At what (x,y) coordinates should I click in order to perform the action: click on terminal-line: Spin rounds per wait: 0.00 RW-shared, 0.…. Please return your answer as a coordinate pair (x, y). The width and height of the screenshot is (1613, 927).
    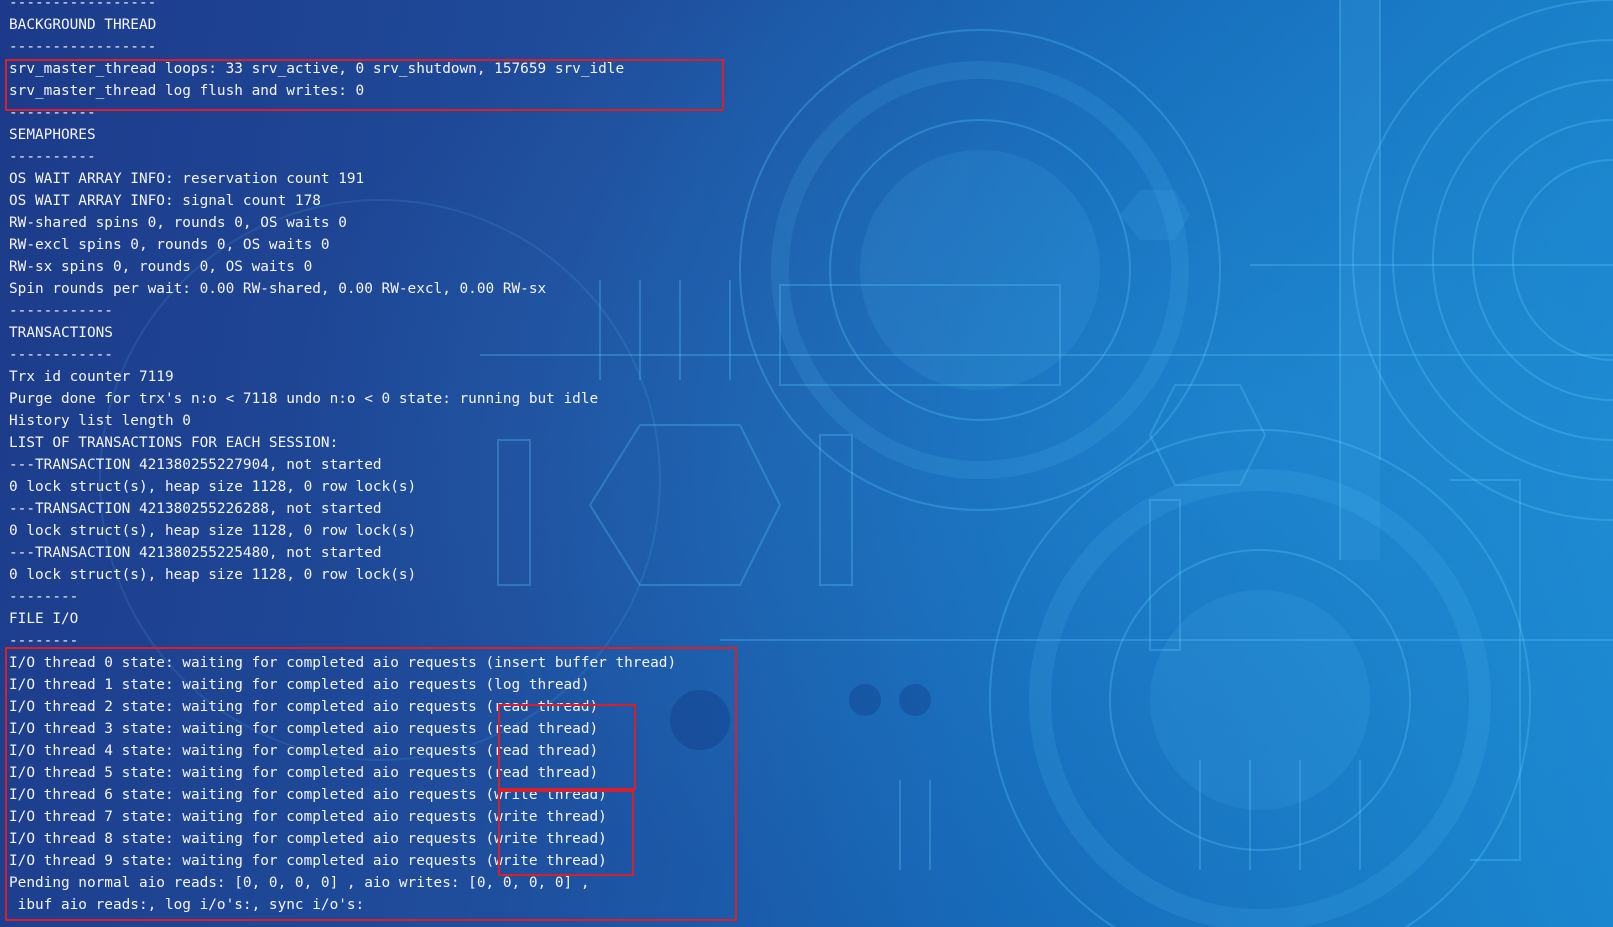
    Looking at the image, I should click on (278, 289).